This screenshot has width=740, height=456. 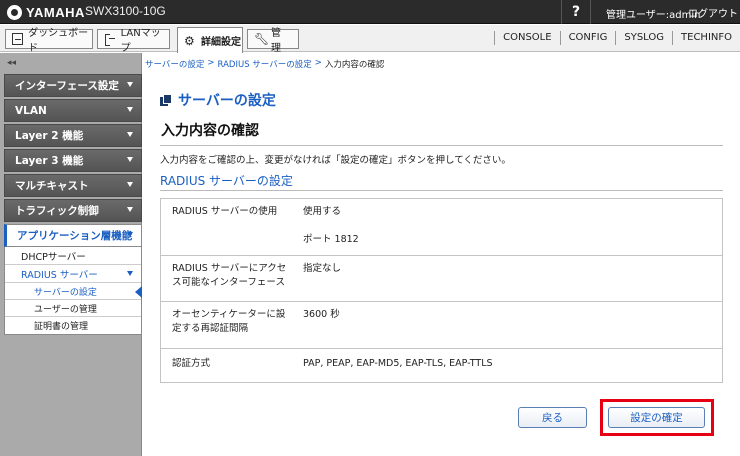 What do you see at coordinates (31, 110) in the screenshot?
I see `sidebar-item-label: VLAN` at bounding box center [31, 110].